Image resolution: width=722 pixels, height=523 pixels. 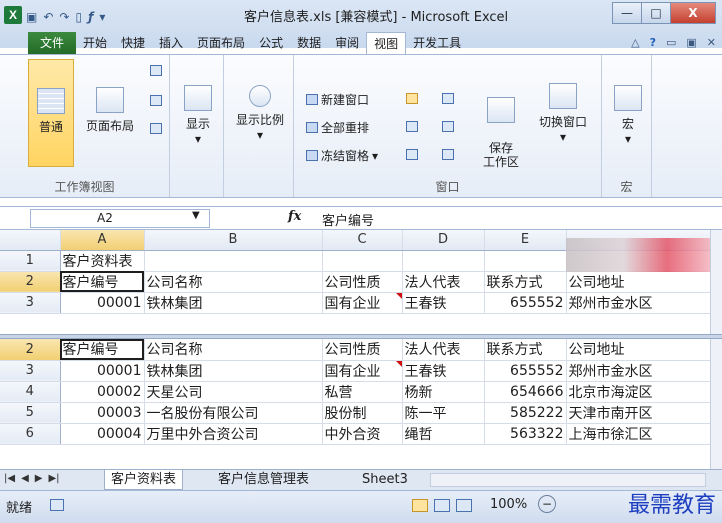 What do you see at coordinates (563, 113) in the screenshot?
I see `switch-windows-button: 切换窗口 ▾` at bounding box center [563, 113].